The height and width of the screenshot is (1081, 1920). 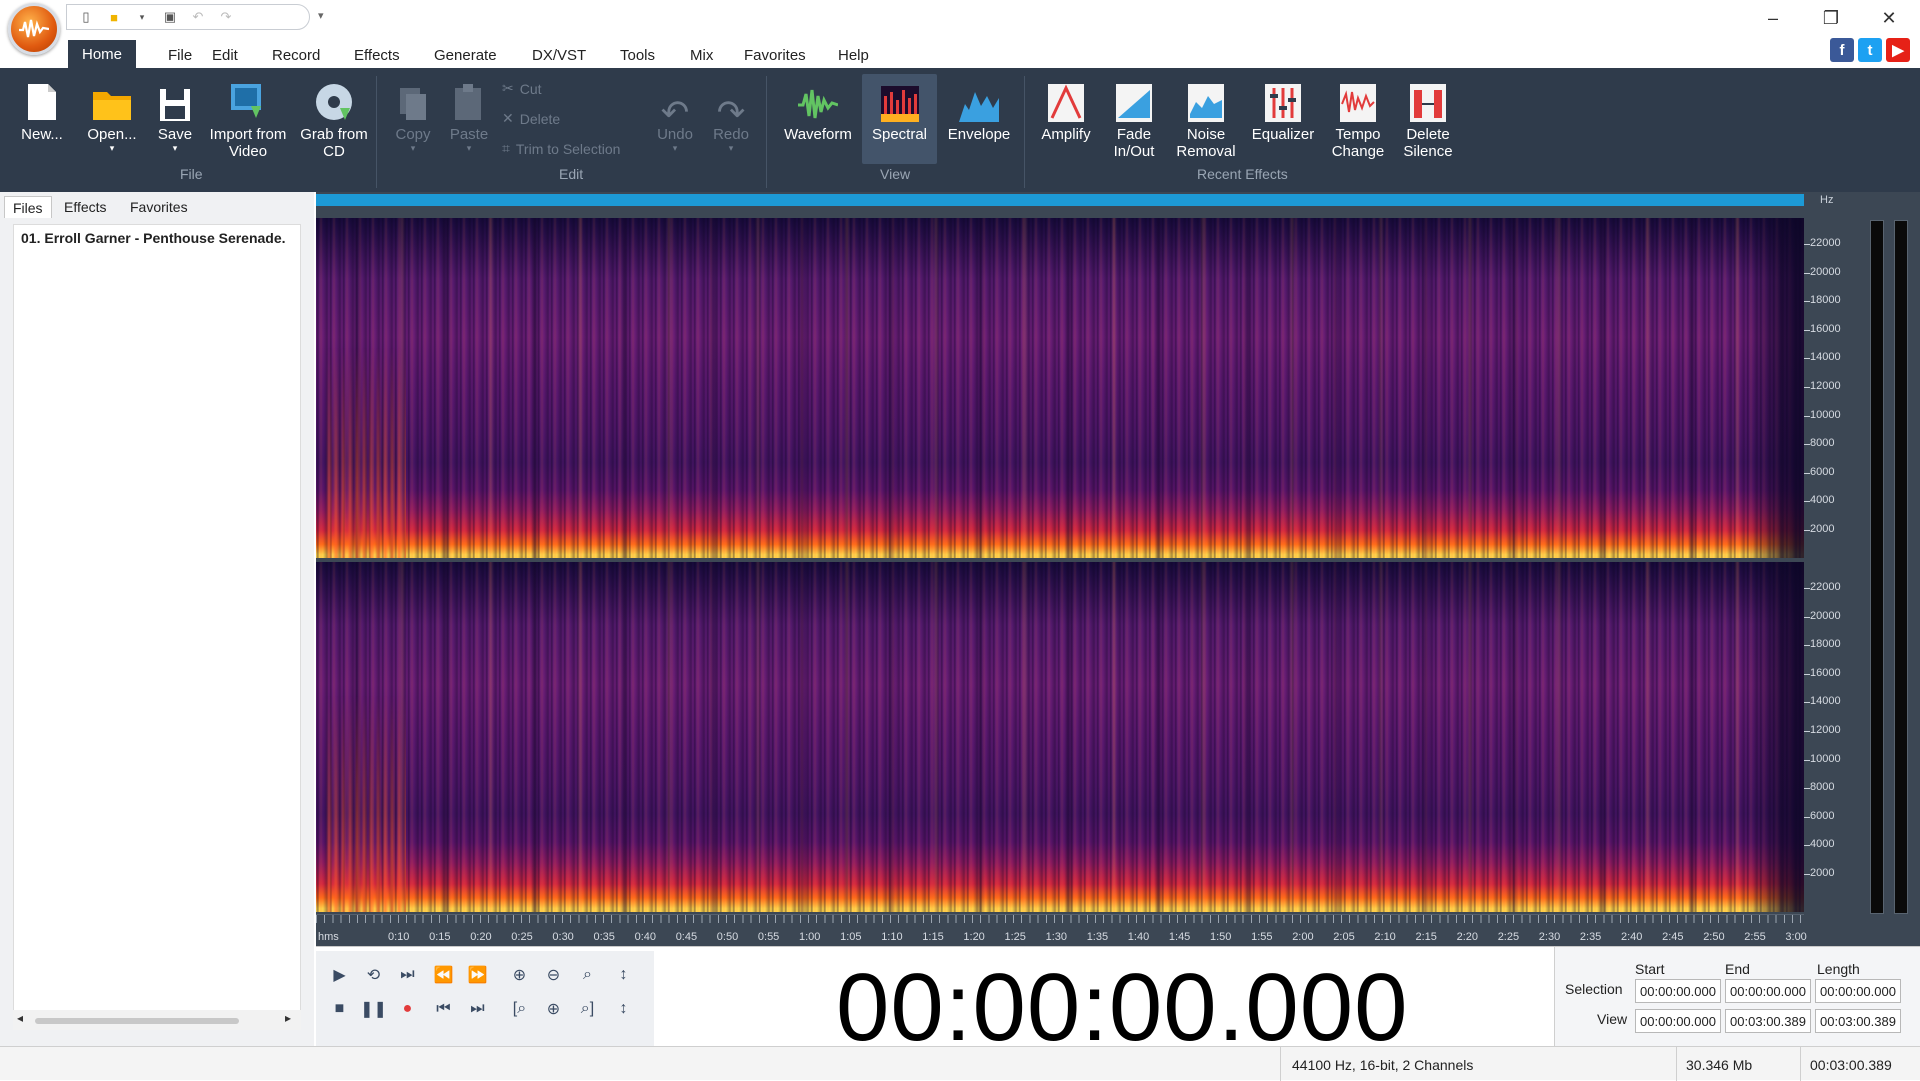 What do you see at coordinates (979, 105) in the screenshot?
I see `envelope-view-button: Envelope` at bounding box center [979, 105].